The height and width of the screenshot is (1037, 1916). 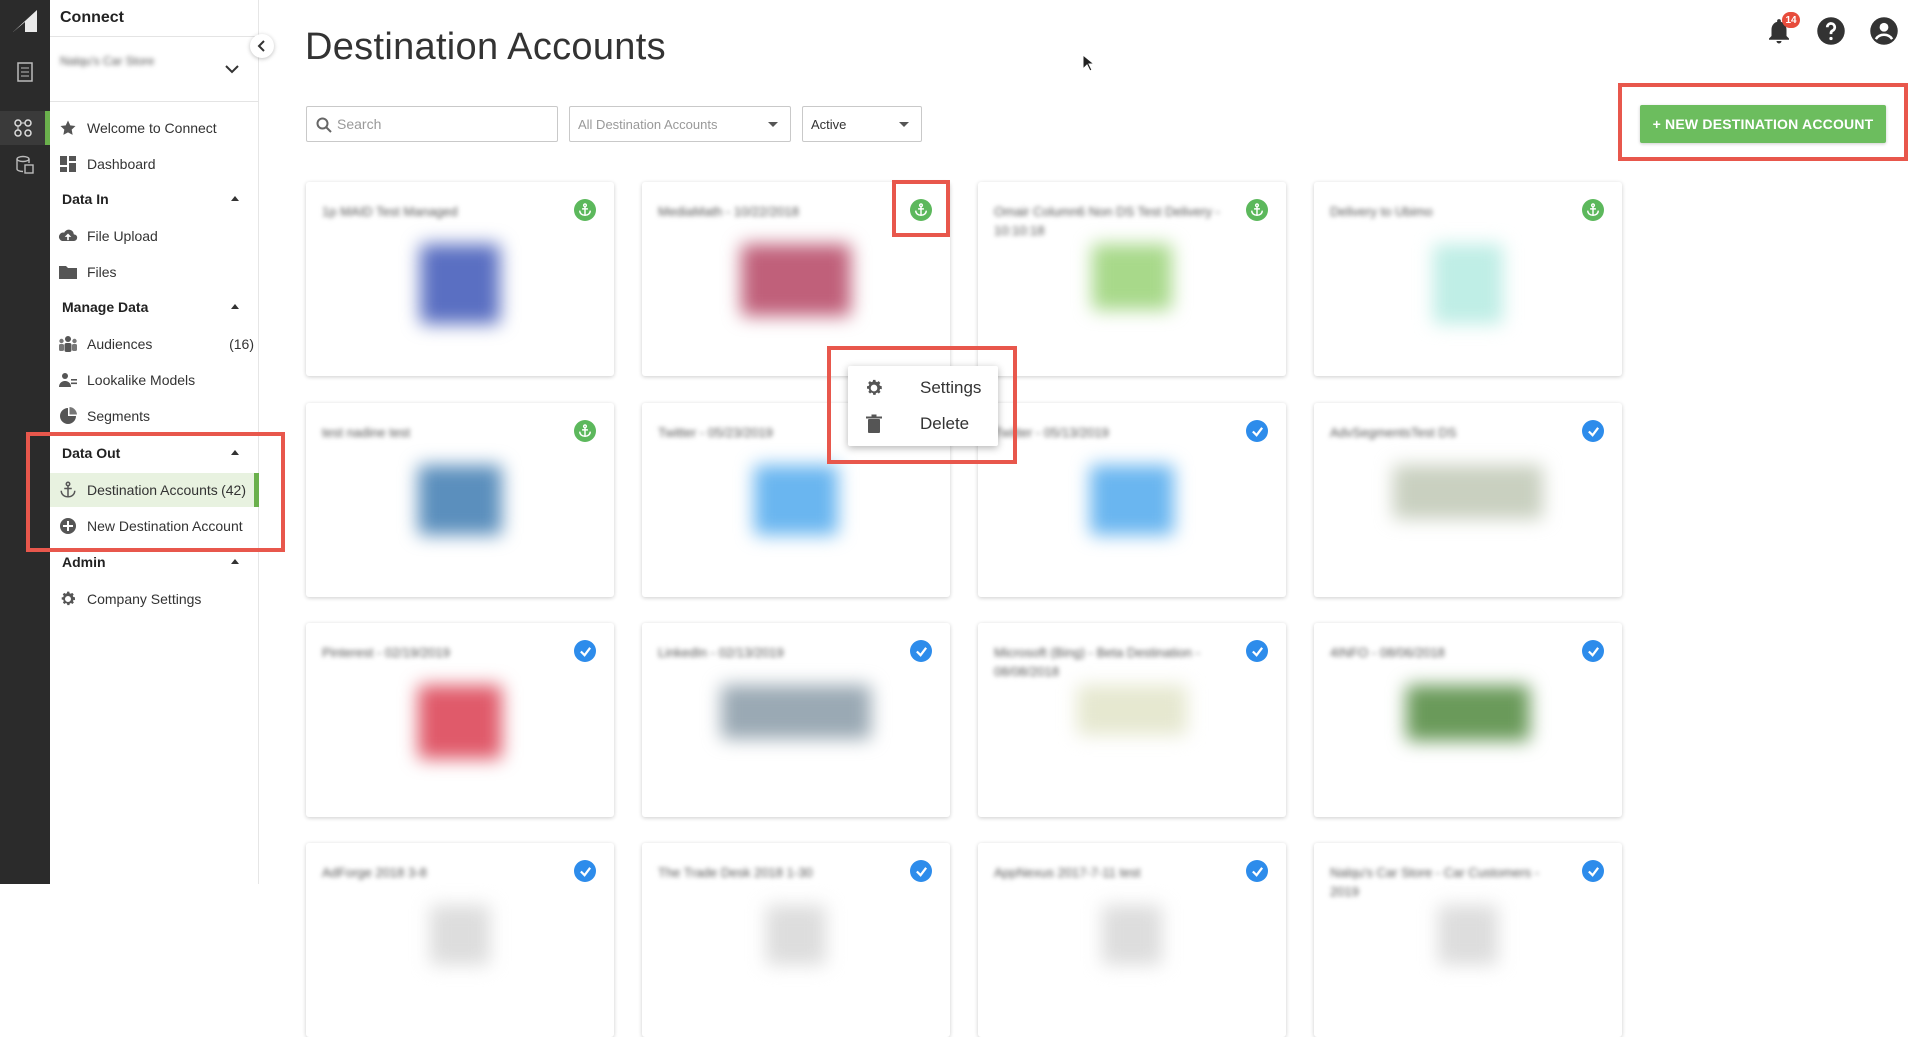 I want to click on destination-accounts-count: (42), so click(x=233, y=490).